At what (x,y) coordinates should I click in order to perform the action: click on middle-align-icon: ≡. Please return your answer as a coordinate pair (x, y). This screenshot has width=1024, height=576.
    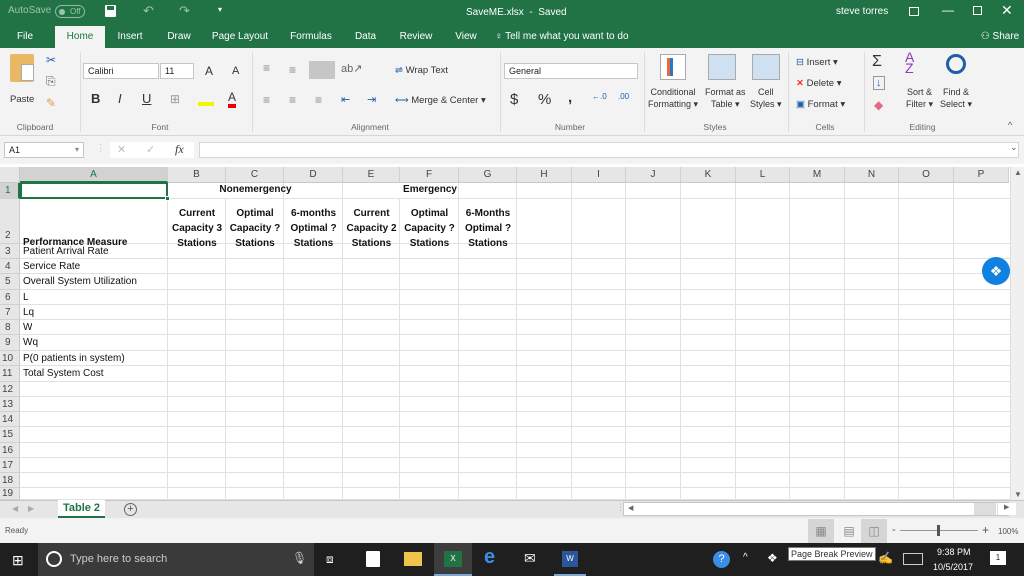
    Looking at the image, I should click on (292, 70).